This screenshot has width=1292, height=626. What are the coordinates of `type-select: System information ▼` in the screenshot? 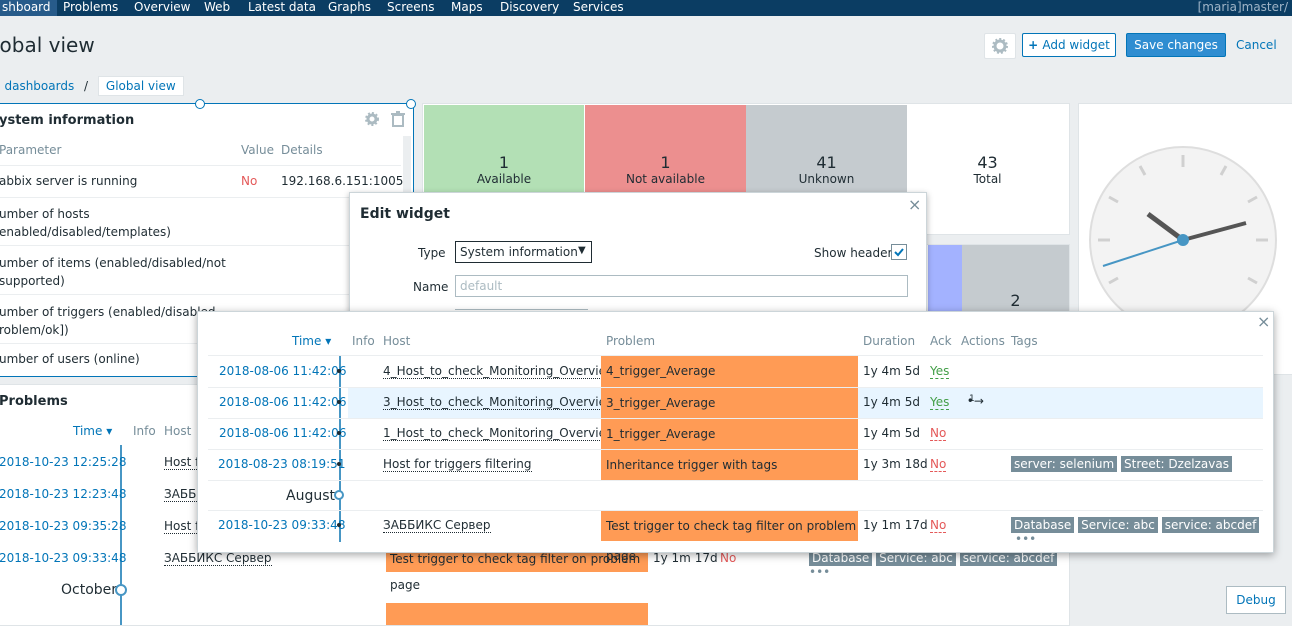 It's located at (523, 252).